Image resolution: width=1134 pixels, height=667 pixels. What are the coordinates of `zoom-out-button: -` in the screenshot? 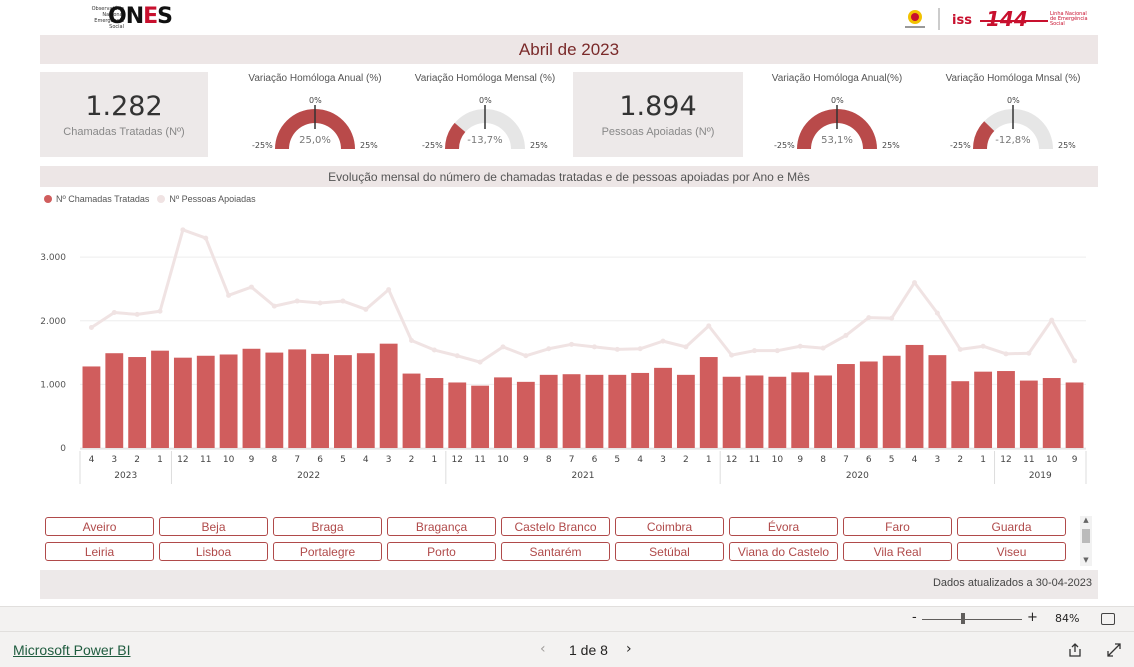 It's located at (914, 617).